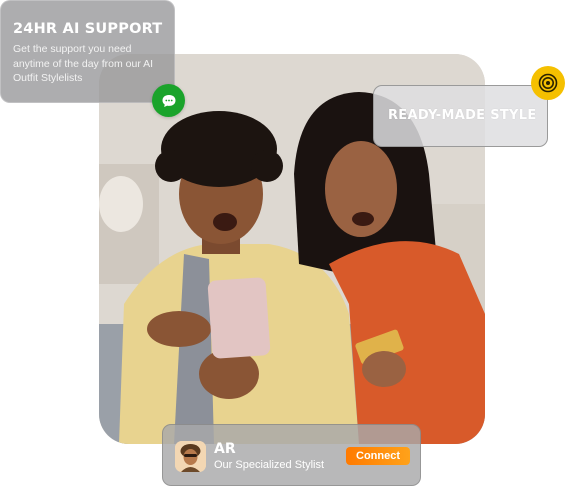 Image resolution: width=565 pixels, height=487 pixels. I want to click on ready-made-style-card: READY-MADE STYLE, so click(460, 116).